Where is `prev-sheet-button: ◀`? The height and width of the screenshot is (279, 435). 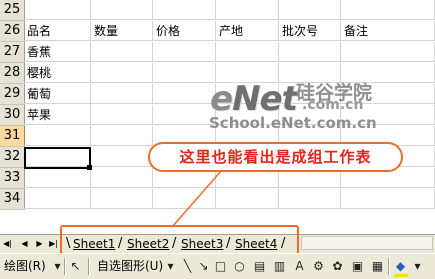 prev-sheet-button: ◀ is located at coordinates (24, 244).